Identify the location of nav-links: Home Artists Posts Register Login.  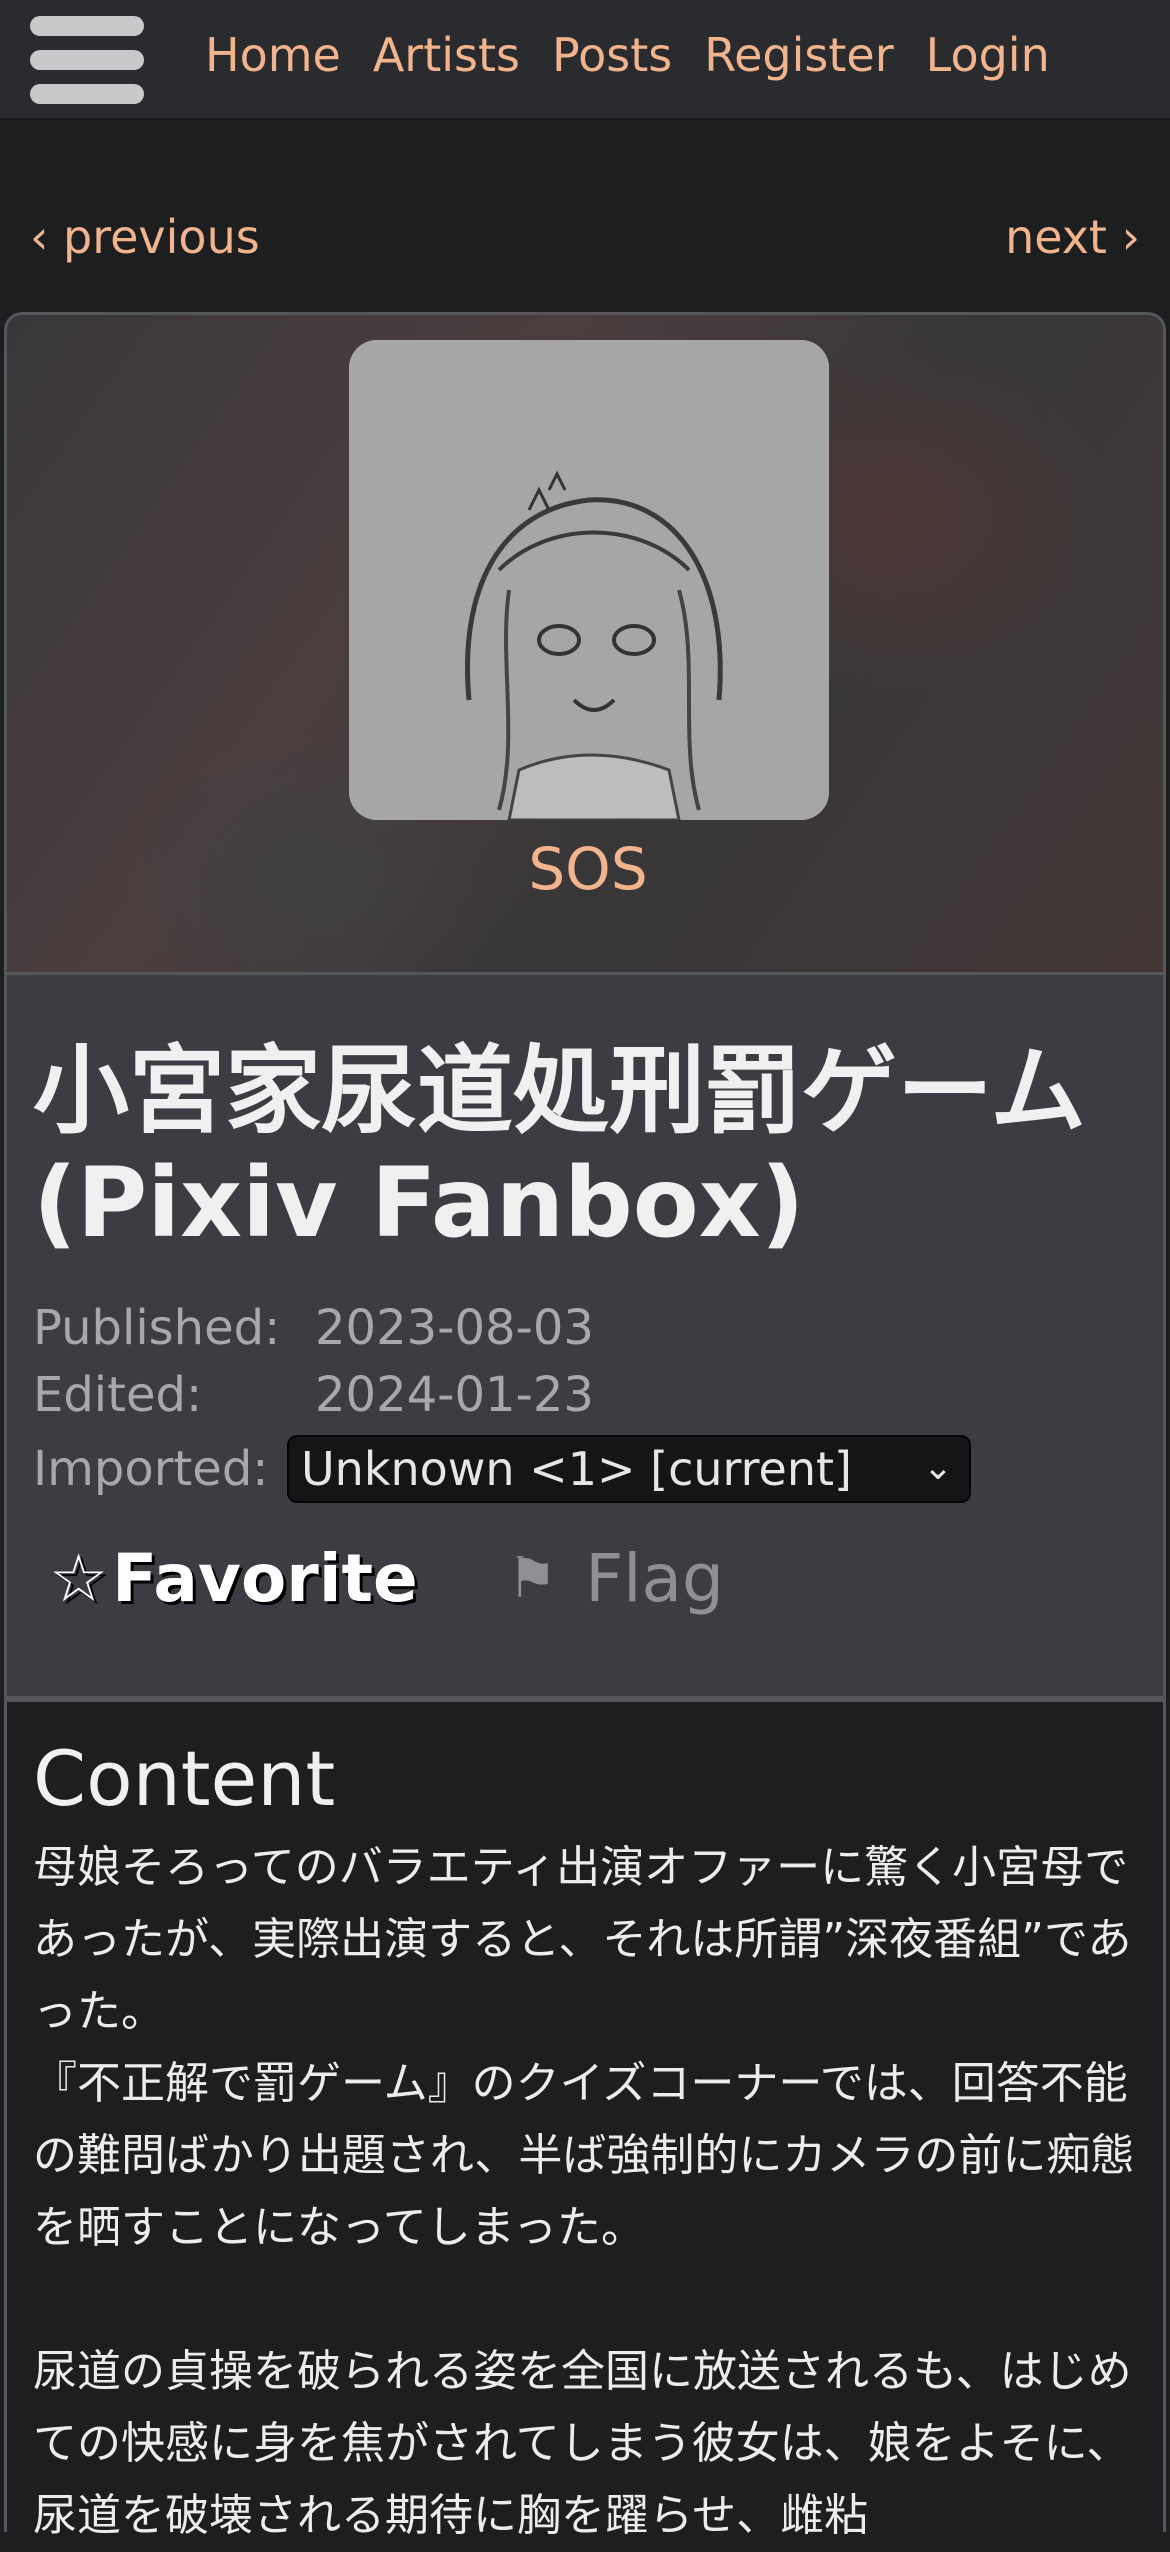
(627, 55).